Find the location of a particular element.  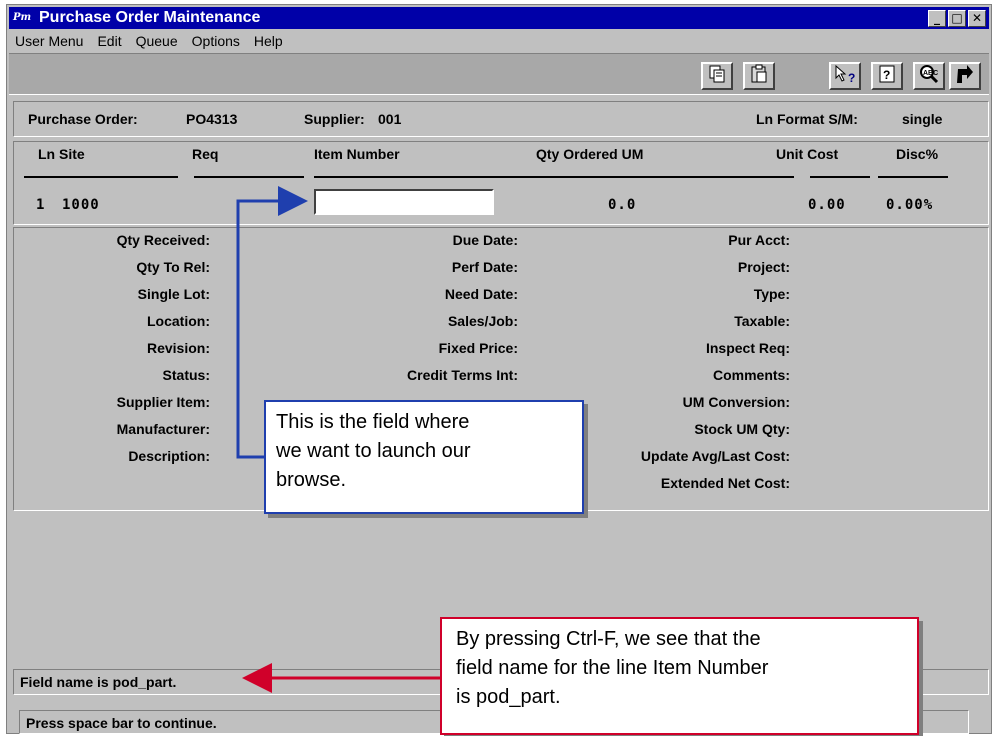

callout-line: field name for the line Item Number is located at coordinates (612, 668).